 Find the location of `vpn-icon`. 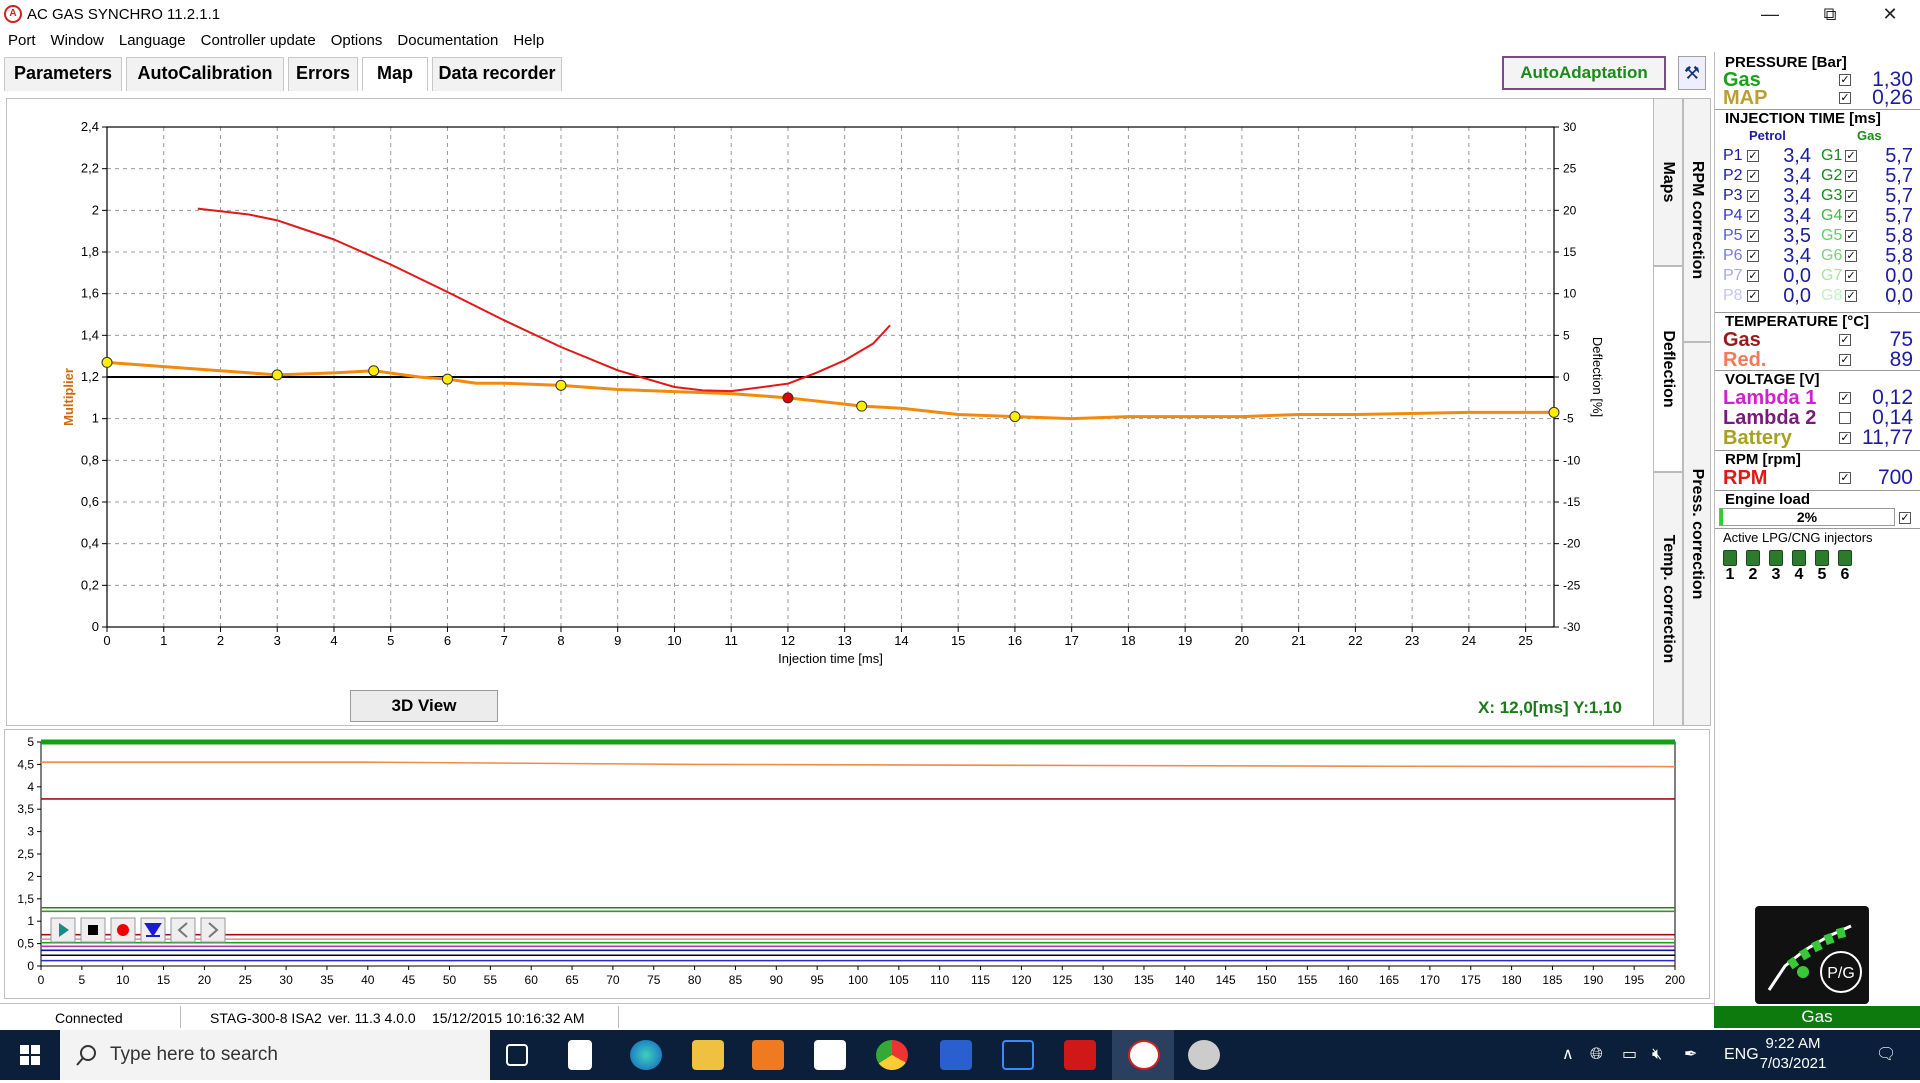

vpn-icon is located at coordinates (1018, 1055).